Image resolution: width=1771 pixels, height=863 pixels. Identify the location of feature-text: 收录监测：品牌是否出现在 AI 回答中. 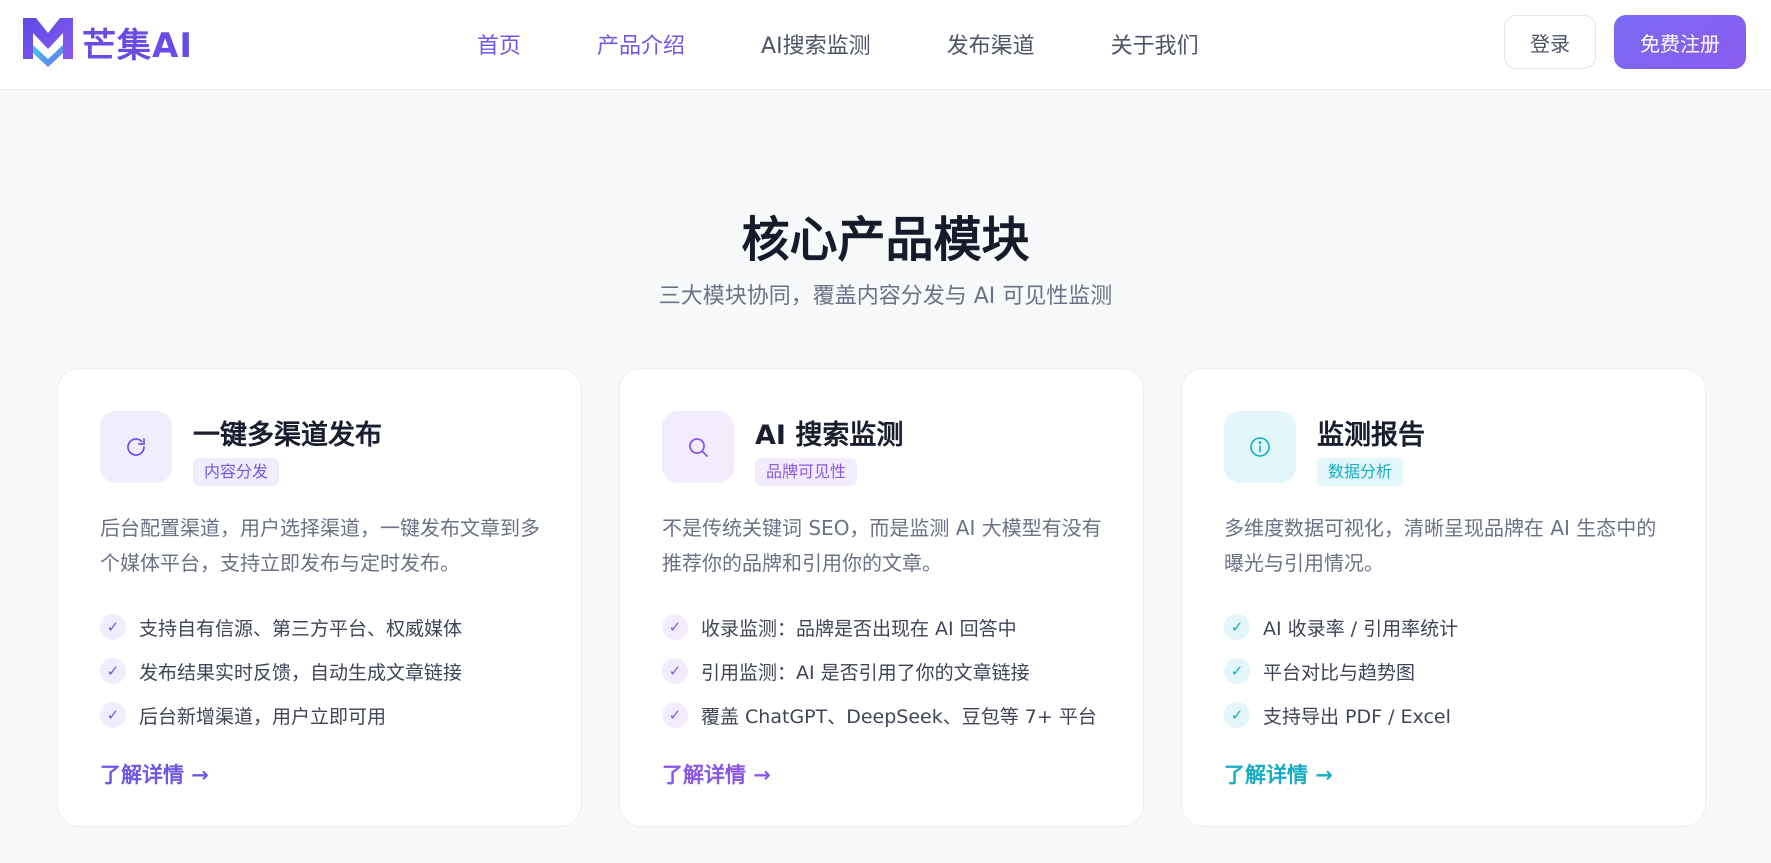
(859, 628).